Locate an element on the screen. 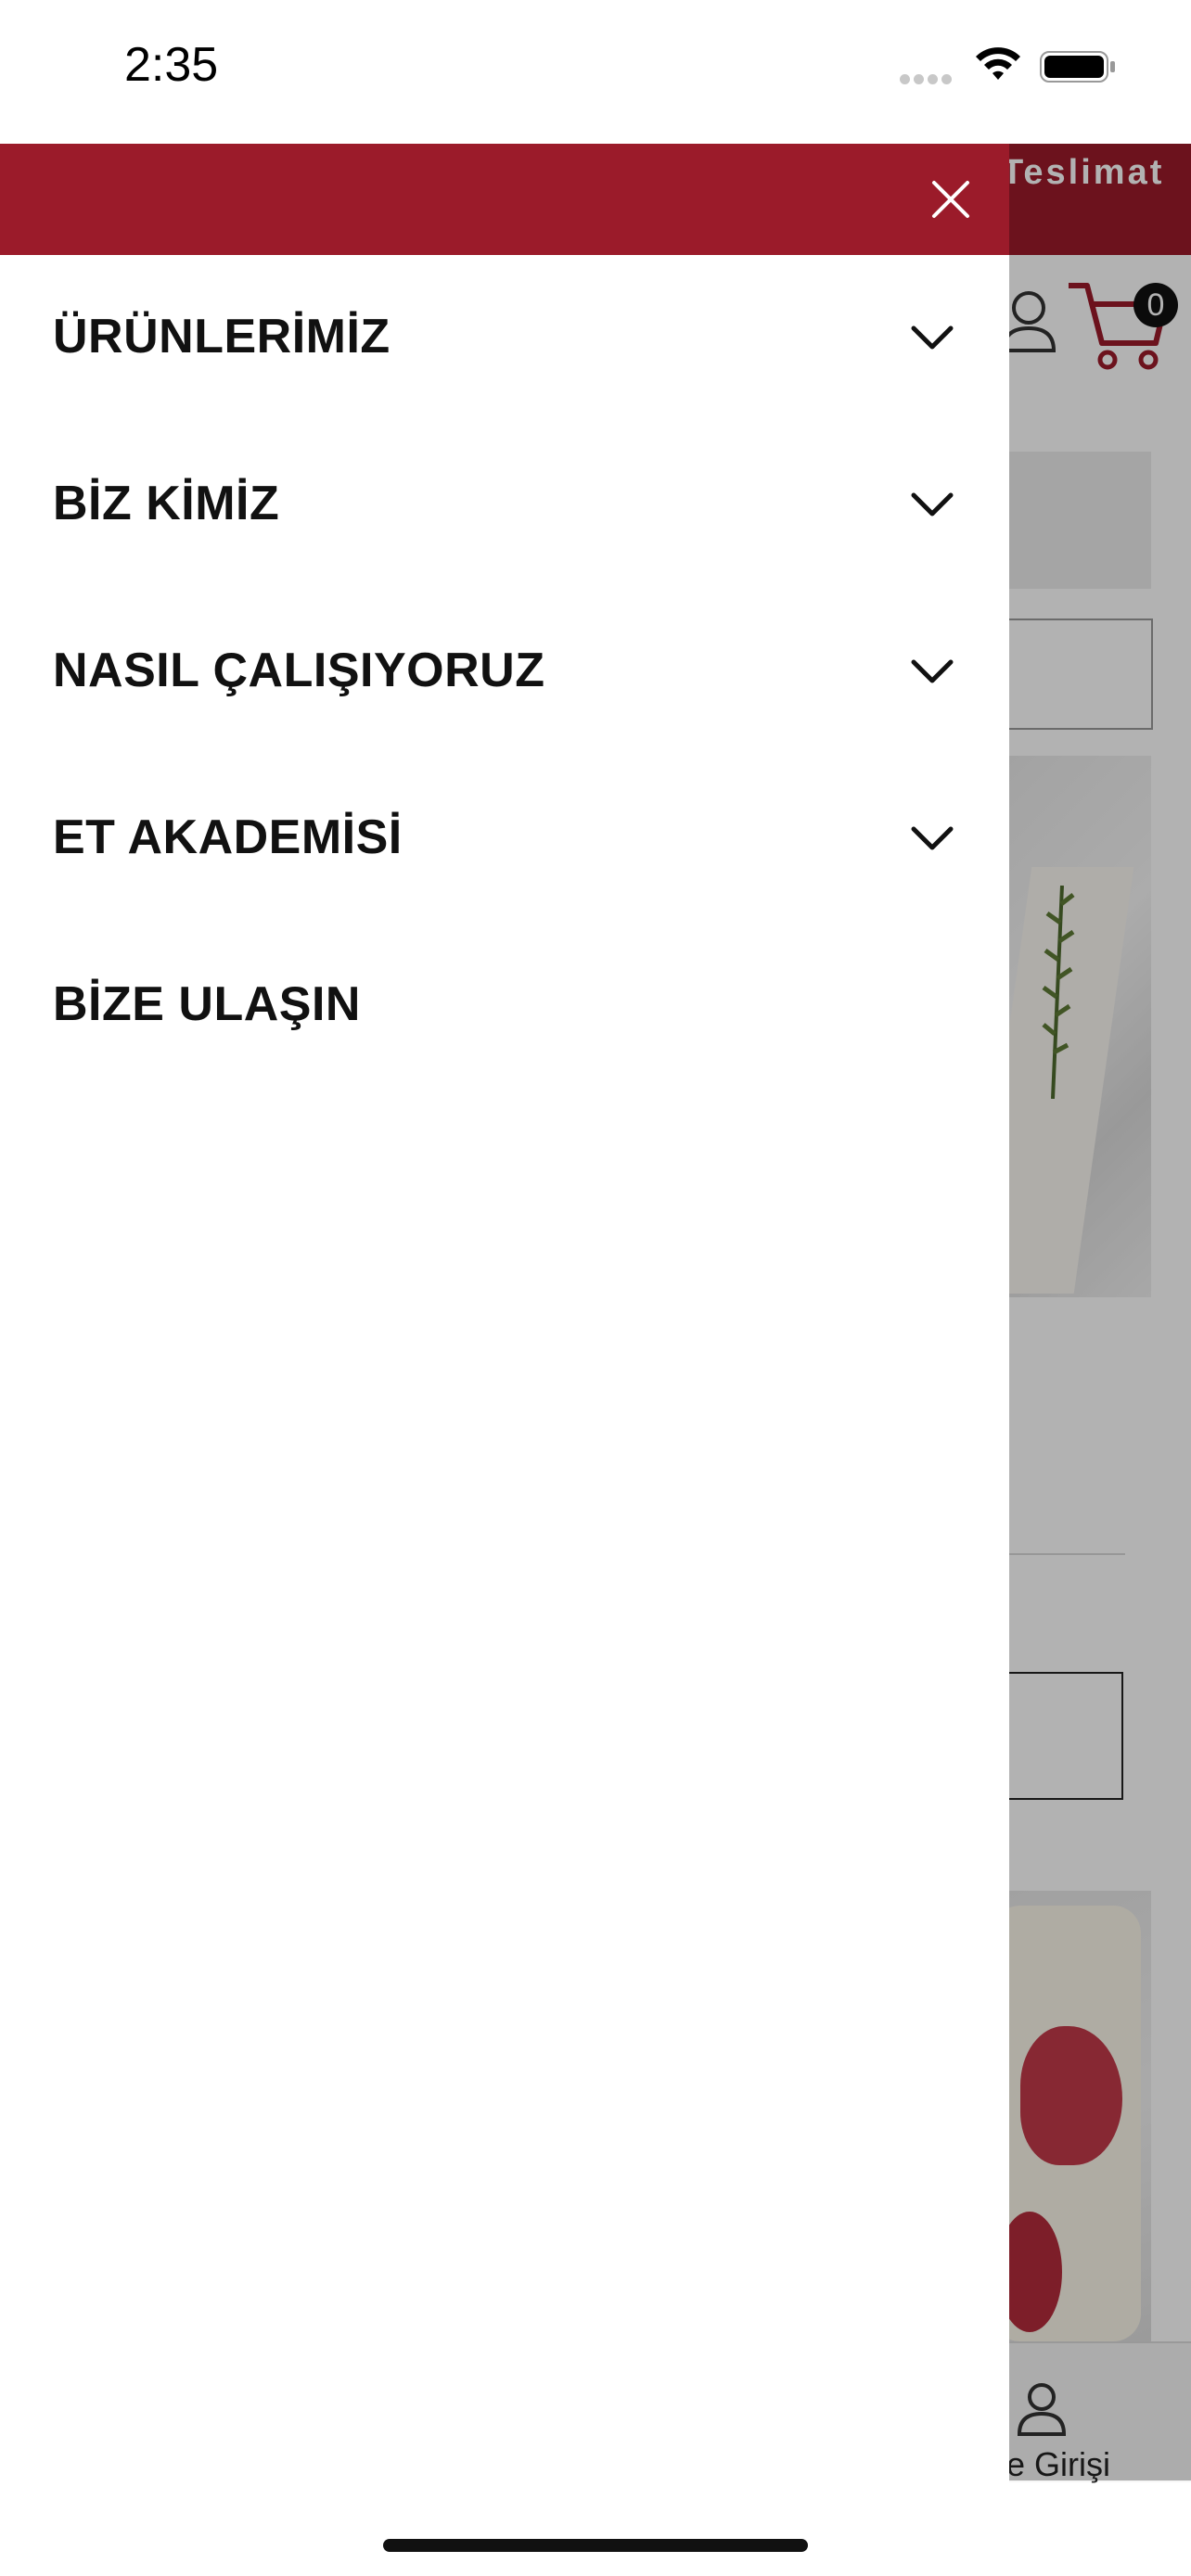  menu-item-biz-kimiz: BİZ KİMİZ is located at coordinates (504, 505).